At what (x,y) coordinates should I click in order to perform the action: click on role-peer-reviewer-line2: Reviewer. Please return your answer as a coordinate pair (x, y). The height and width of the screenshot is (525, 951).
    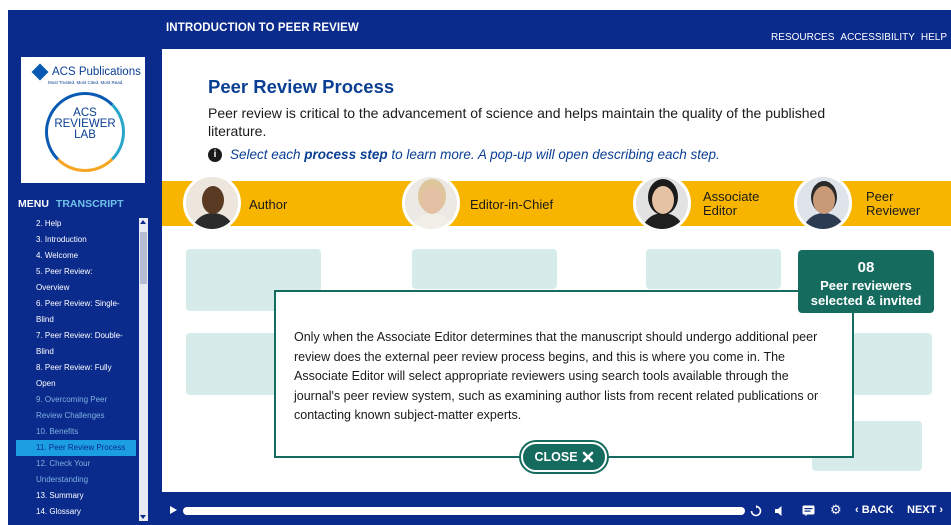
    Looking at the image, I should click on (893, 210).